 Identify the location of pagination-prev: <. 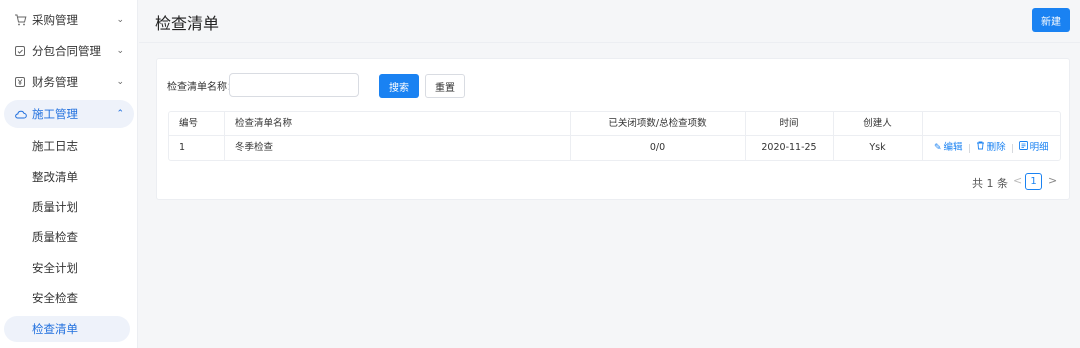
(1017, 180).